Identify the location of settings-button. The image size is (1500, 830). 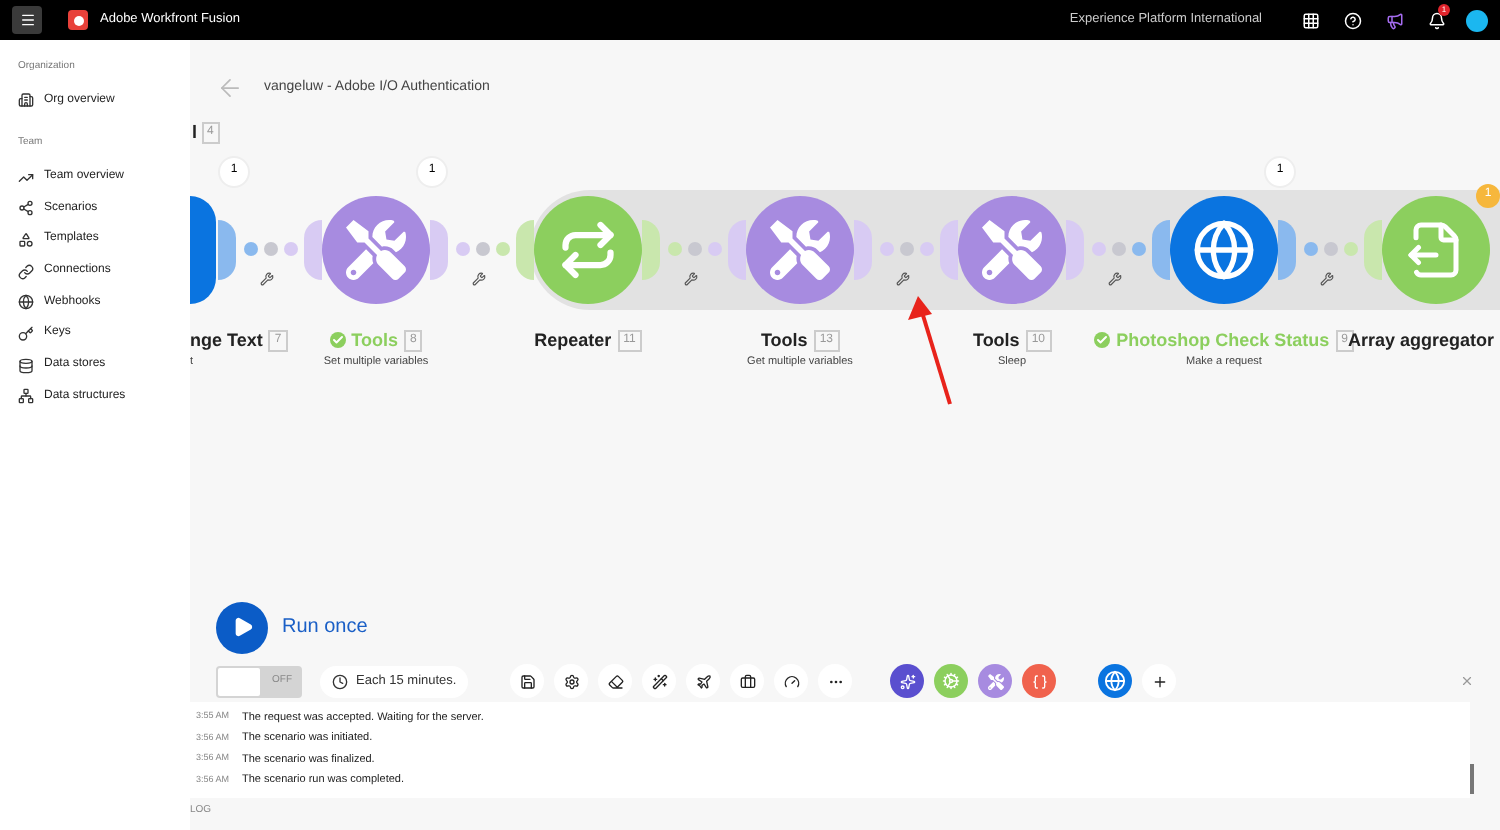
(571, 681).